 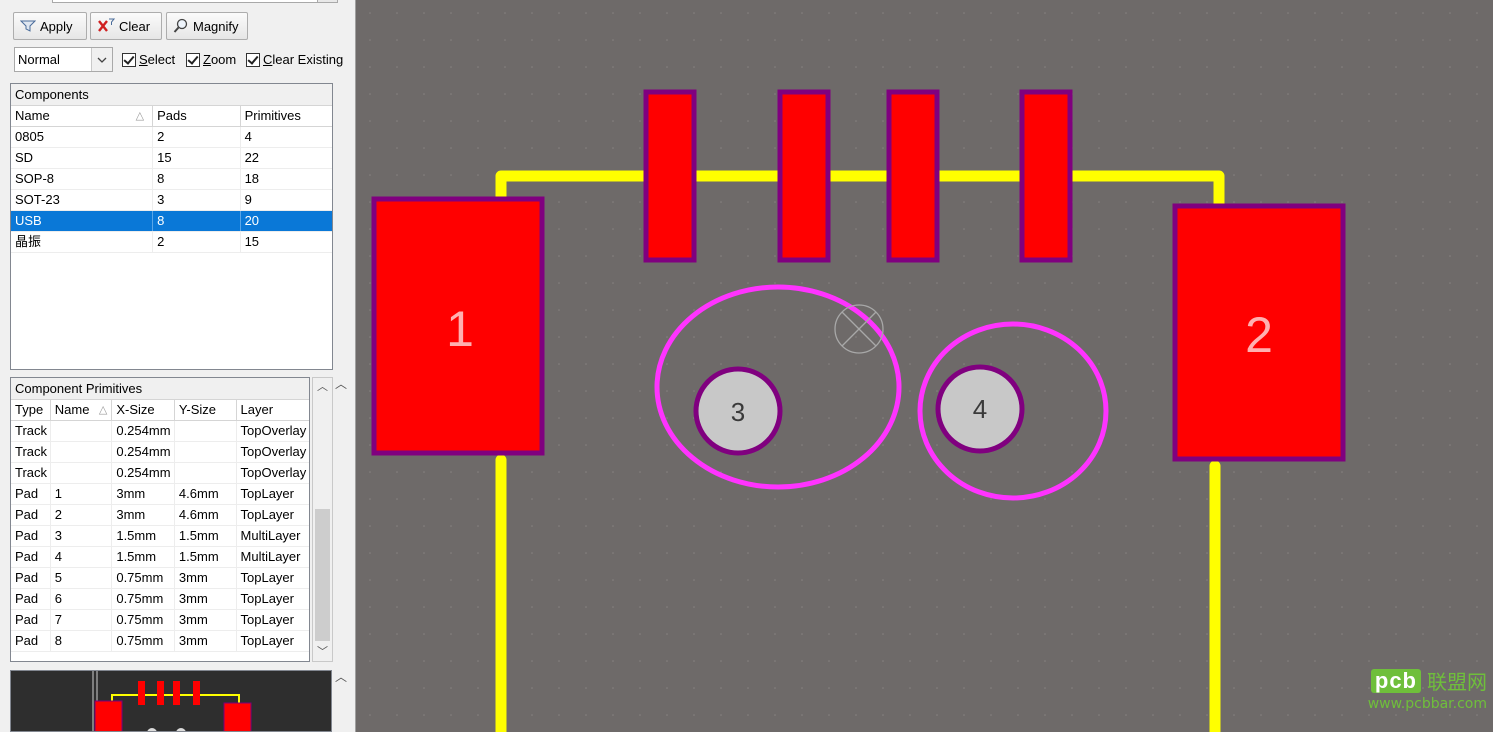 I want to click on clear-existing-checkbox: Clear Existing, so click(x=294, y=59).